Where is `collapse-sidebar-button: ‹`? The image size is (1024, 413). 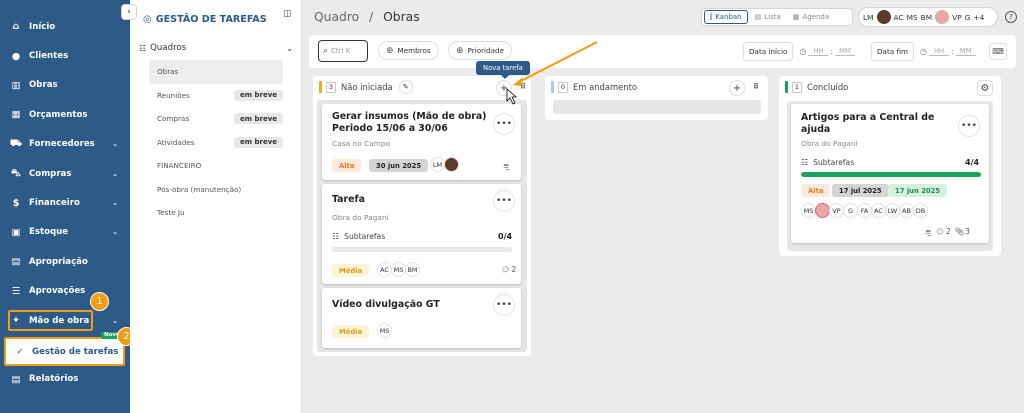 collapse-sidebar-button: ‹ is located at coordinates (129, 12).